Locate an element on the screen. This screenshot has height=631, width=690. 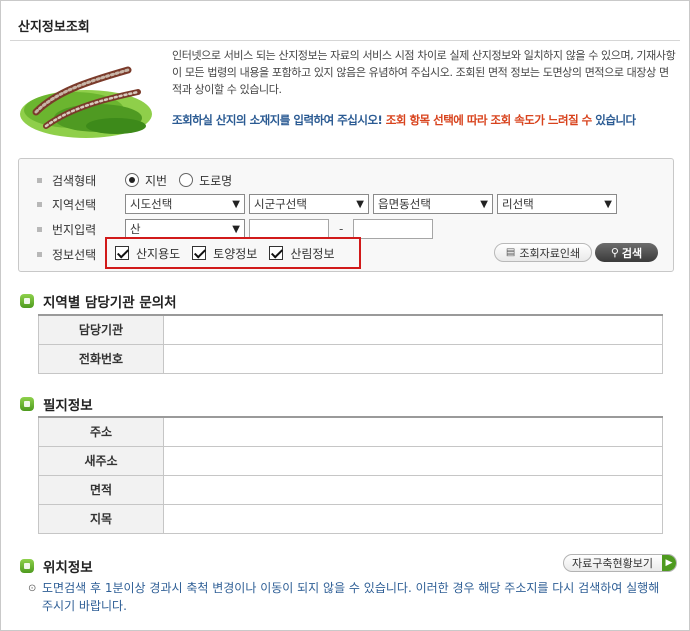
table-row: 면적 is located at coordinates (350, 489).